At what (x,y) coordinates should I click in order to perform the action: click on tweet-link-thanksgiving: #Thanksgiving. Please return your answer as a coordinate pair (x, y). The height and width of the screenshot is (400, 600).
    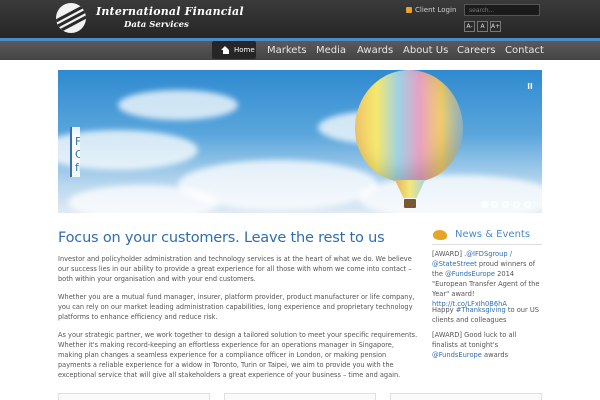
    Looking at the image, I should click on (481, 310).